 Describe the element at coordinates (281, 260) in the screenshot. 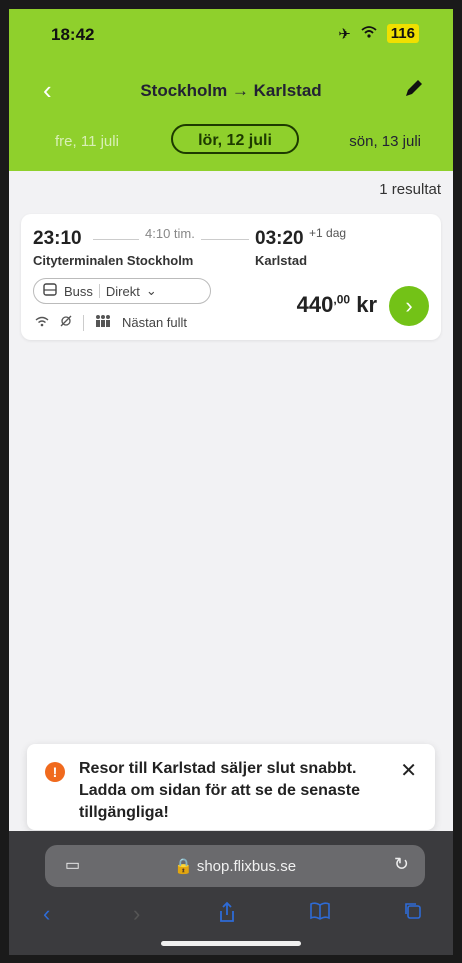

I see `arrival-station: Karlstad` at that location.